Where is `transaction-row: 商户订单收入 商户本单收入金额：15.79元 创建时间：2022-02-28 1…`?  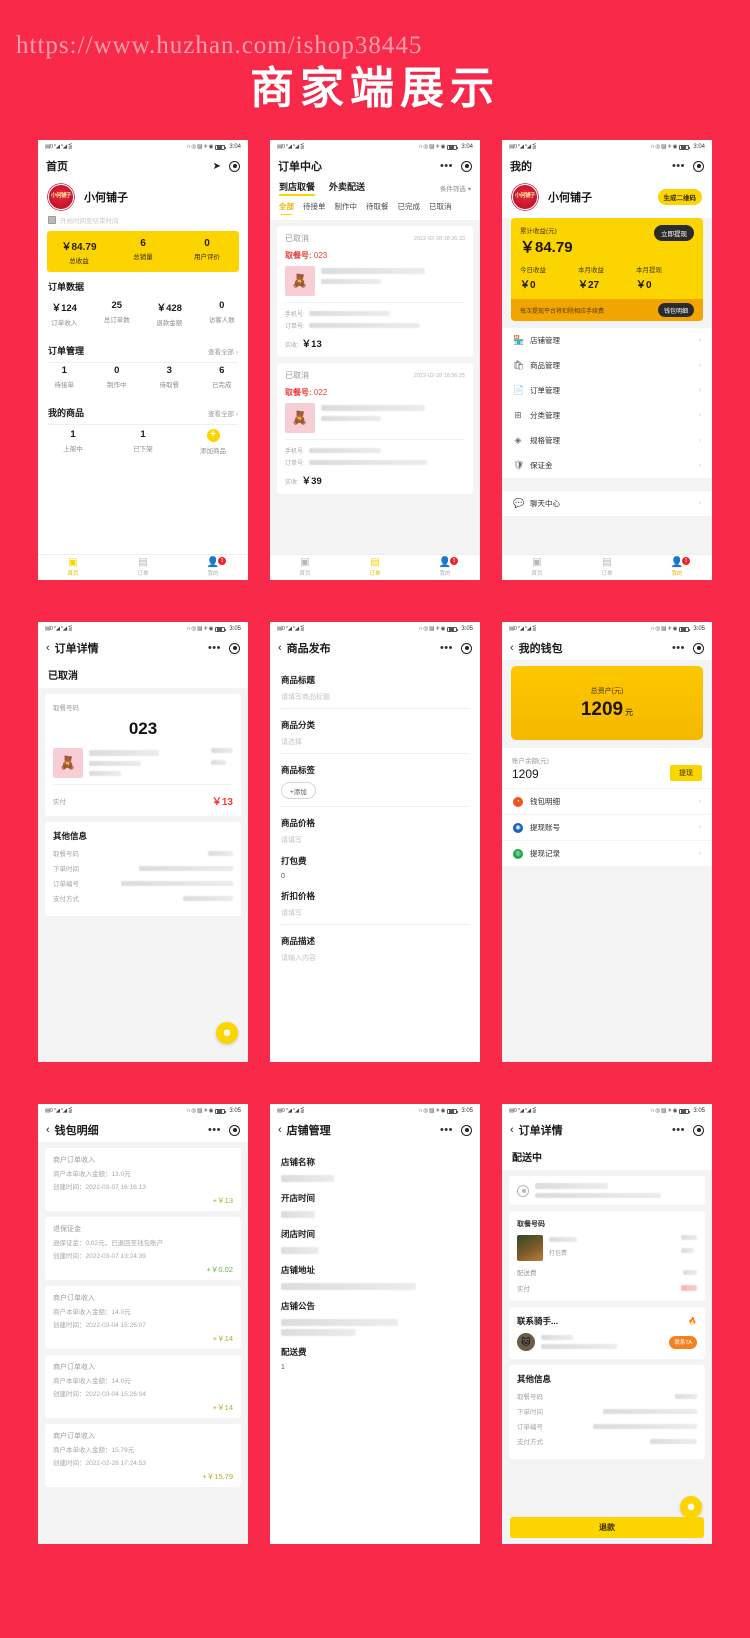
transaction-row: 商户订单收入 商户本单收入金额：15.79元 创建时间：2022-02-28 1… is located at coordinates (143, 1455).